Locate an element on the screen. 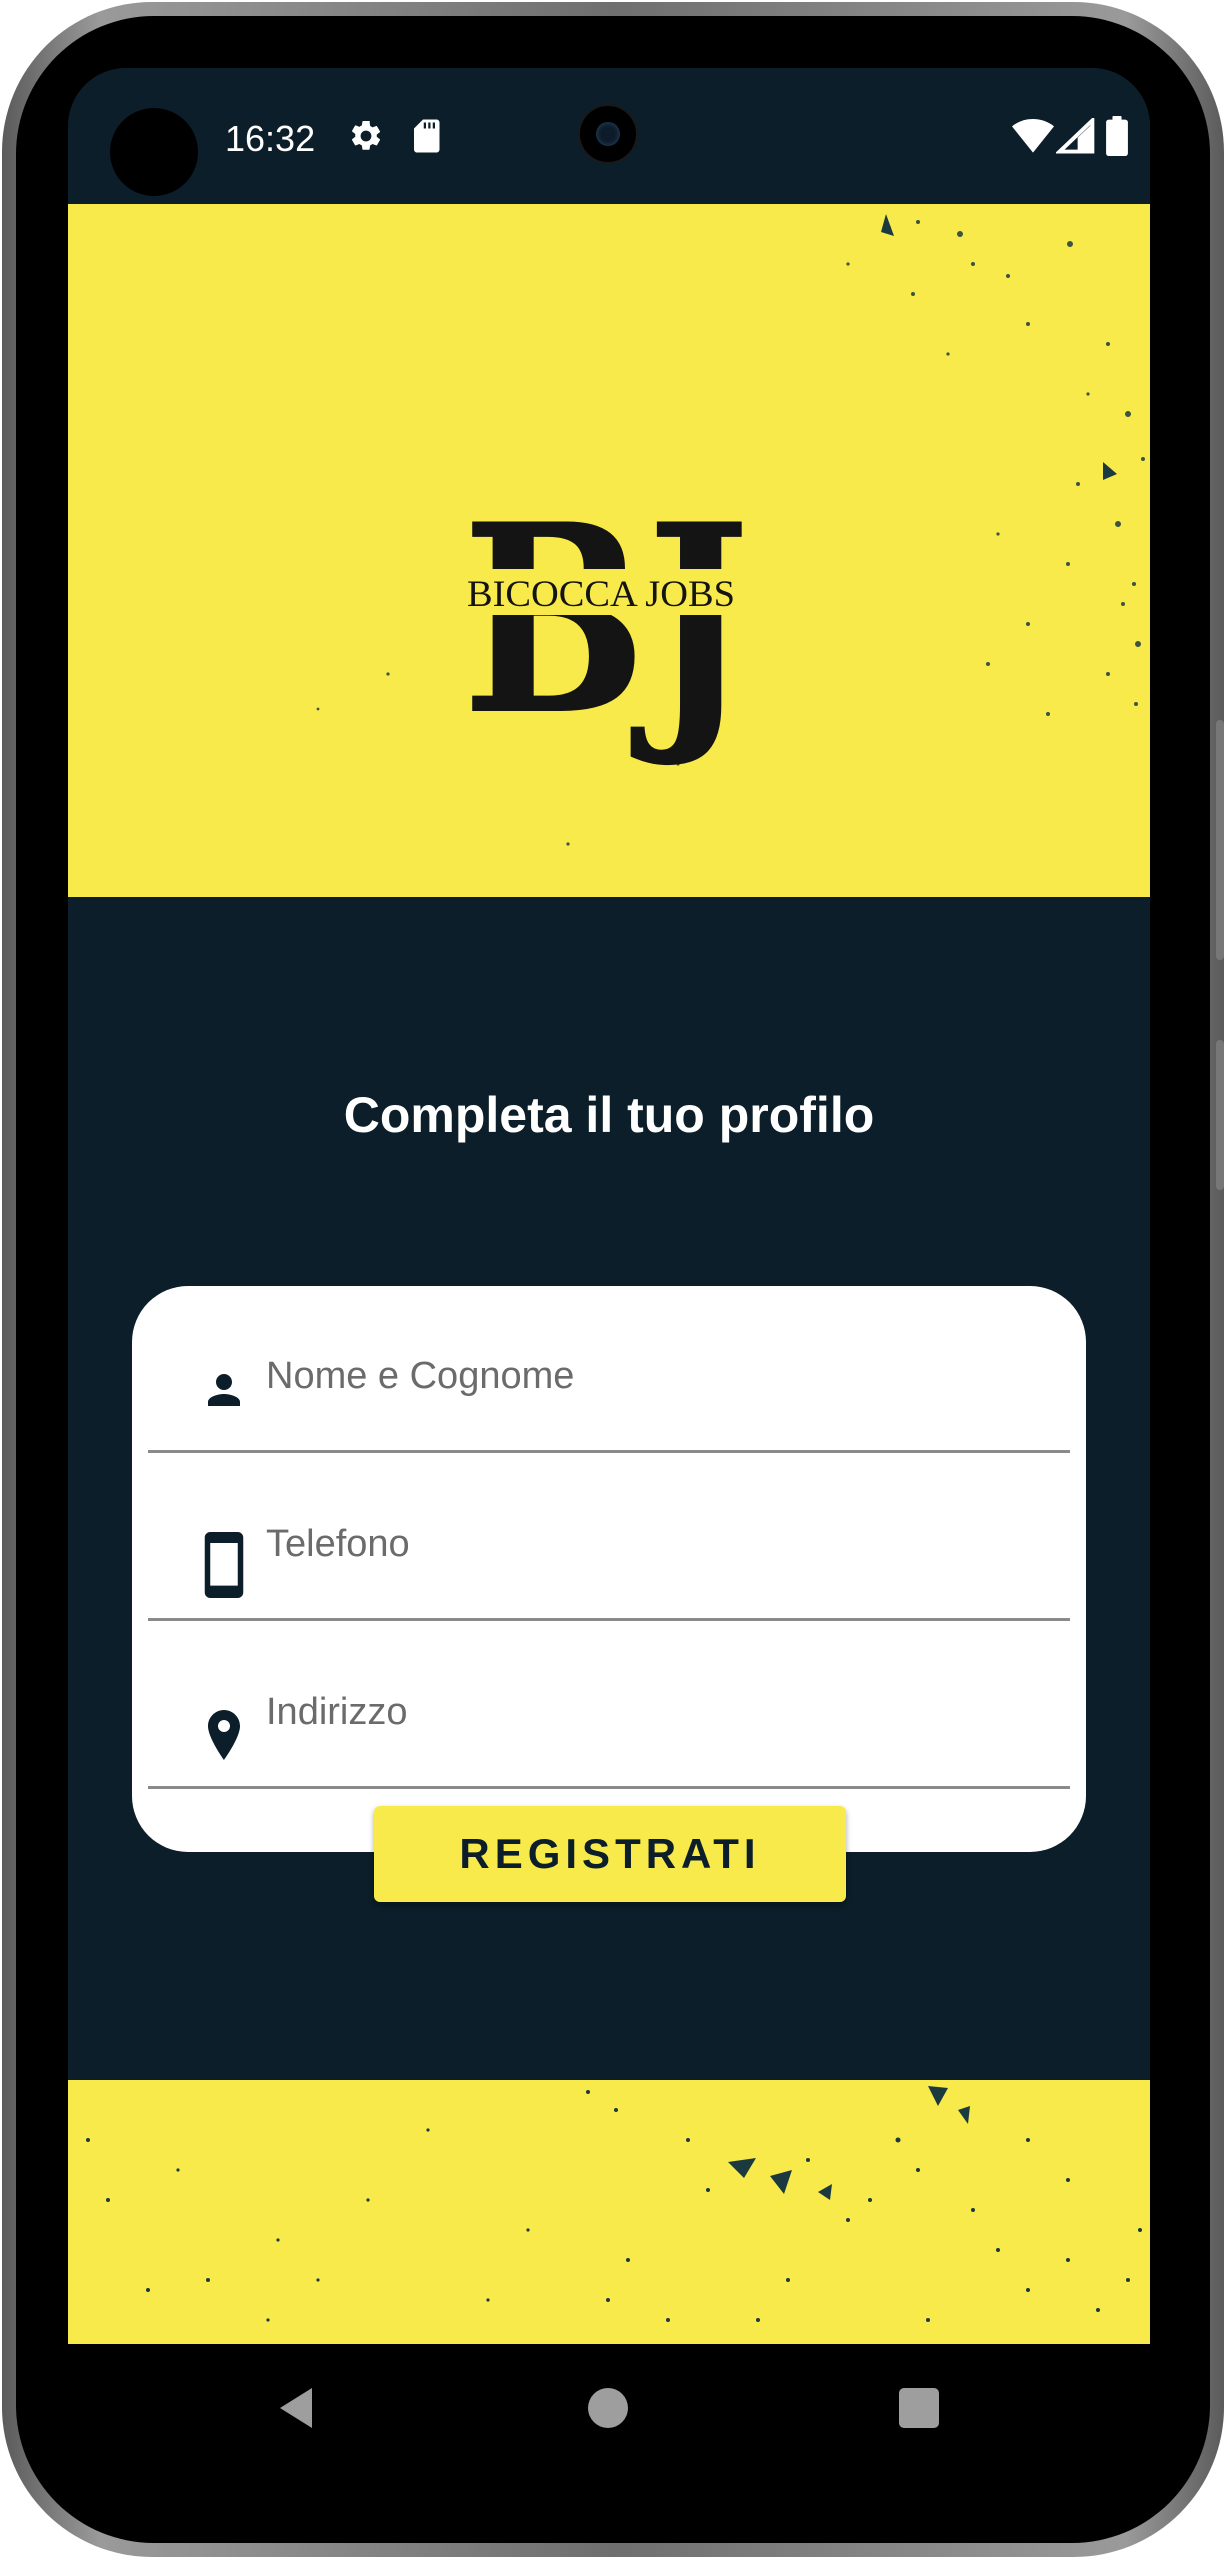 The width and height of the screenshot is (1226, 2559). name-field is located at coordinates (609, 1370).